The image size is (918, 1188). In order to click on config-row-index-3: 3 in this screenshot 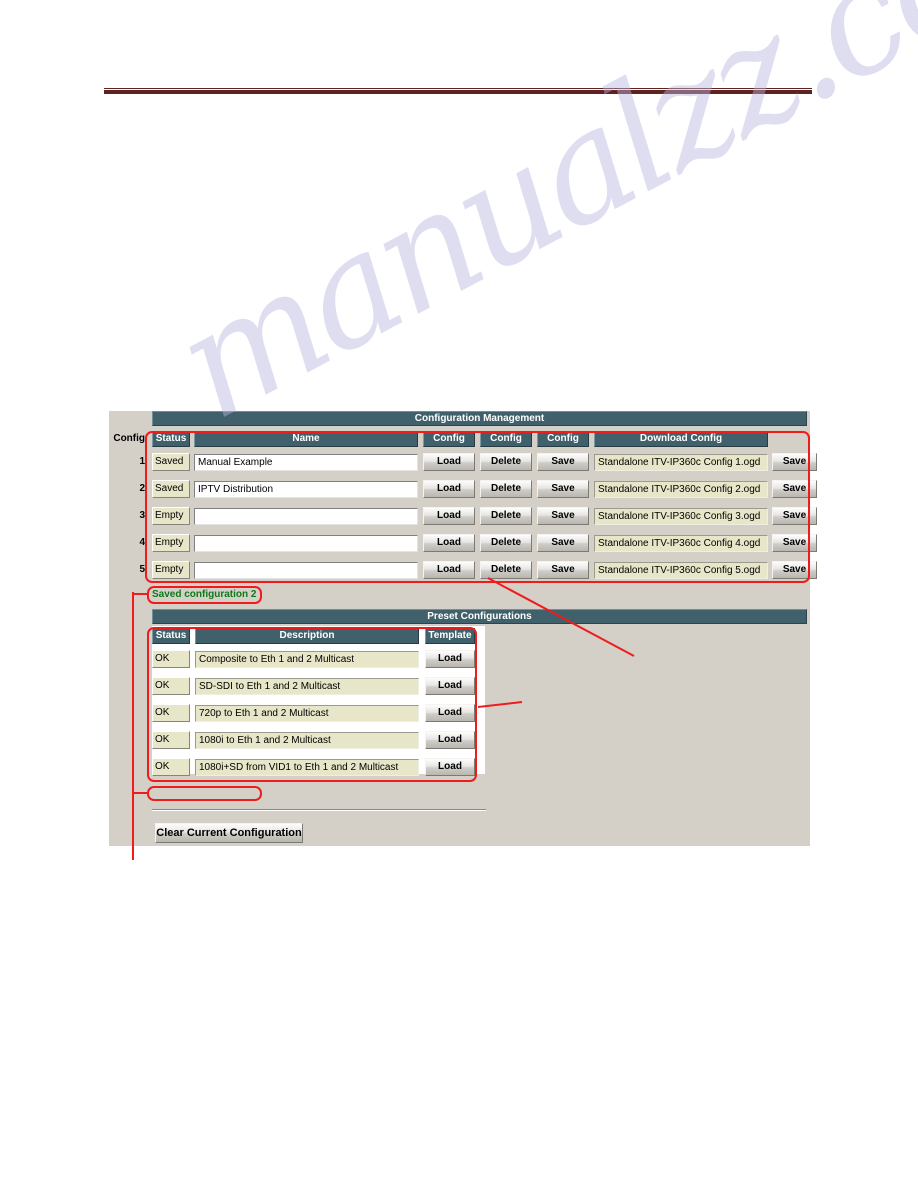, I will do `click(142, 515)`.